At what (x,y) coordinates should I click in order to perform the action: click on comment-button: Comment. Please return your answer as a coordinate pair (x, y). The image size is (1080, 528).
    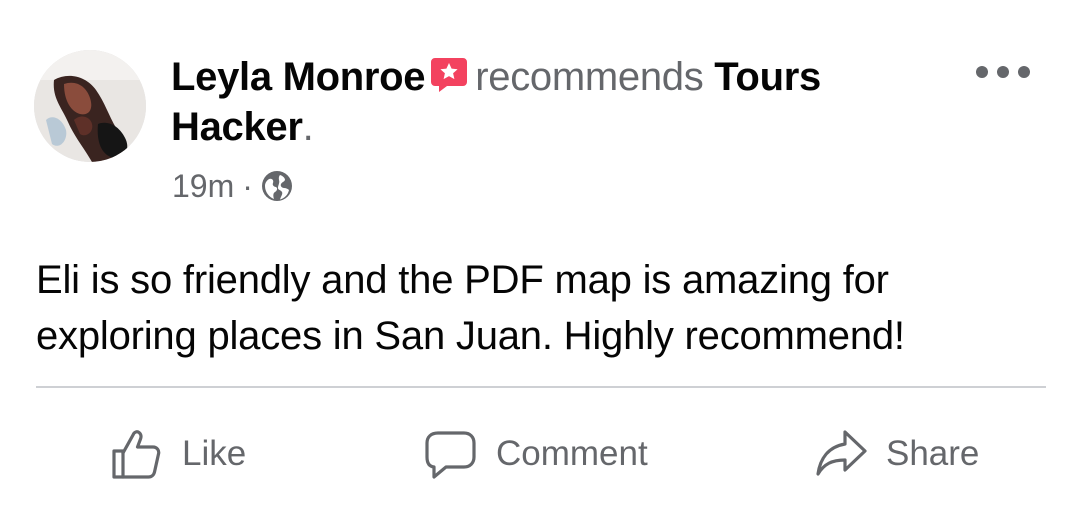
    Looking at the image, I should click on (536, 454).